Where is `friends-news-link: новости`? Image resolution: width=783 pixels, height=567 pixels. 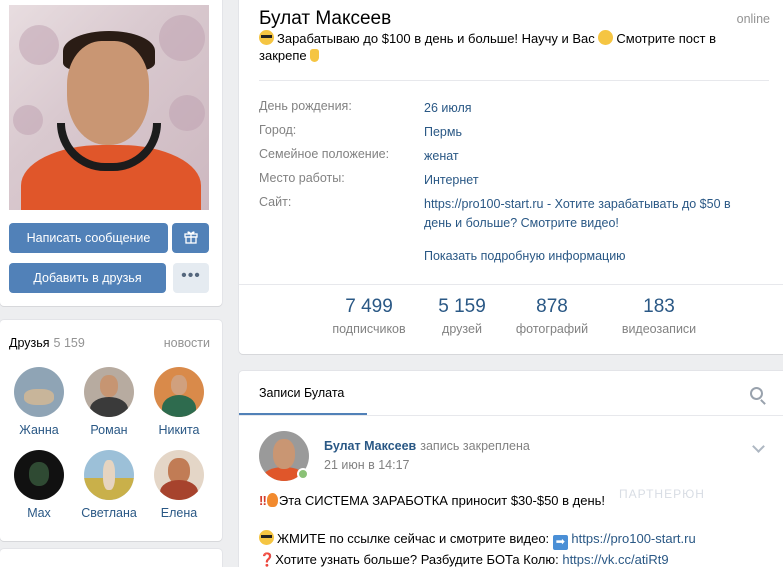
friends-news-link: новости is located at coordinates (187, 343).